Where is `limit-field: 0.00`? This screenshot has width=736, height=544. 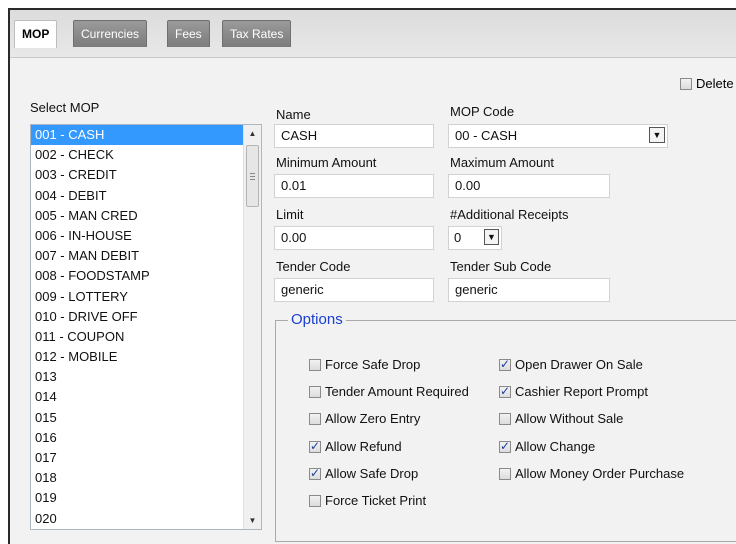 limit-field: 0.00 is located at coordinates (354, 238).